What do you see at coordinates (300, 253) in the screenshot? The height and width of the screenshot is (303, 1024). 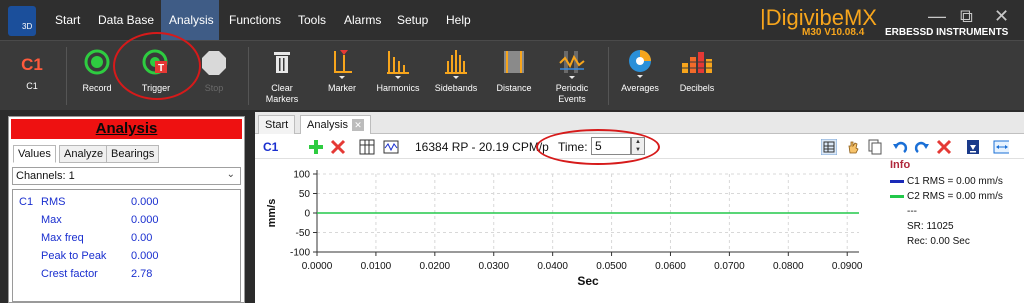 I see `y-tick-label: -100` at bounding box center [300, 253].